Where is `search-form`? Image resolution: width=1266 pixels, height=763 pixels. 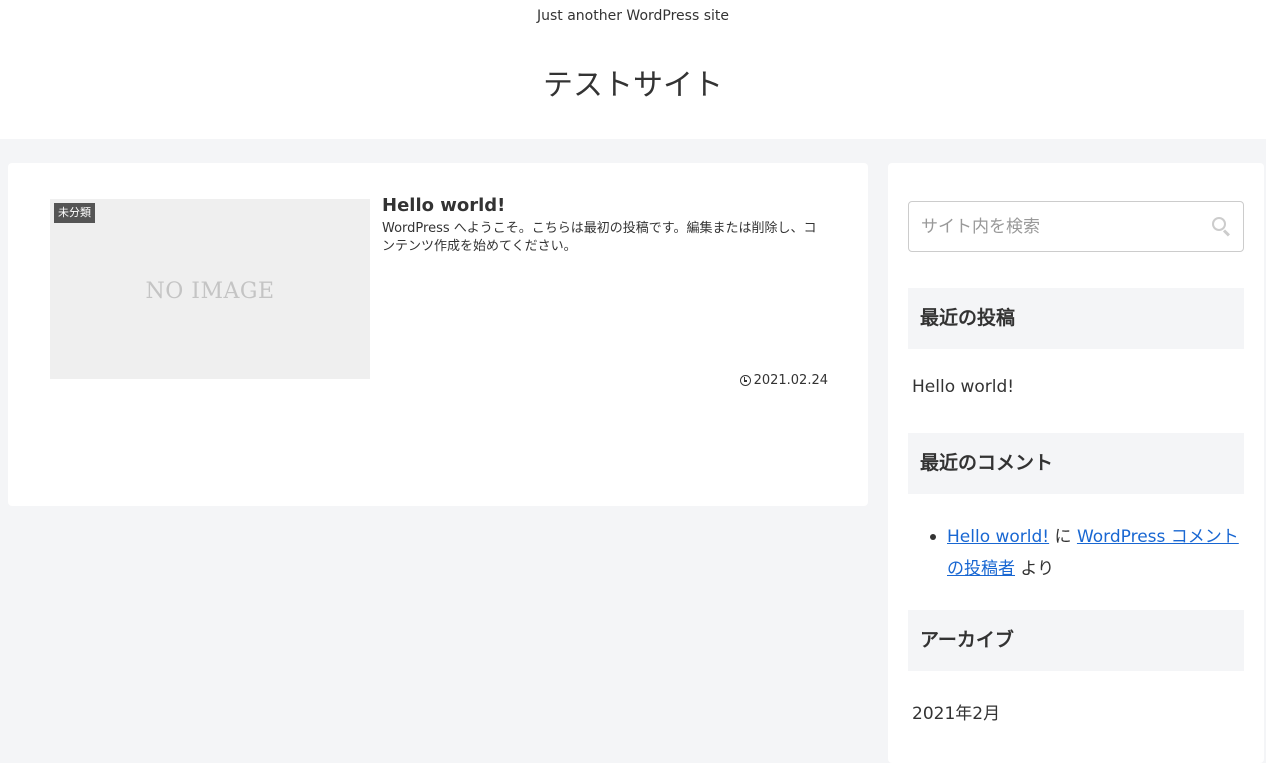
search-form is located at coordinates (1076, 226).